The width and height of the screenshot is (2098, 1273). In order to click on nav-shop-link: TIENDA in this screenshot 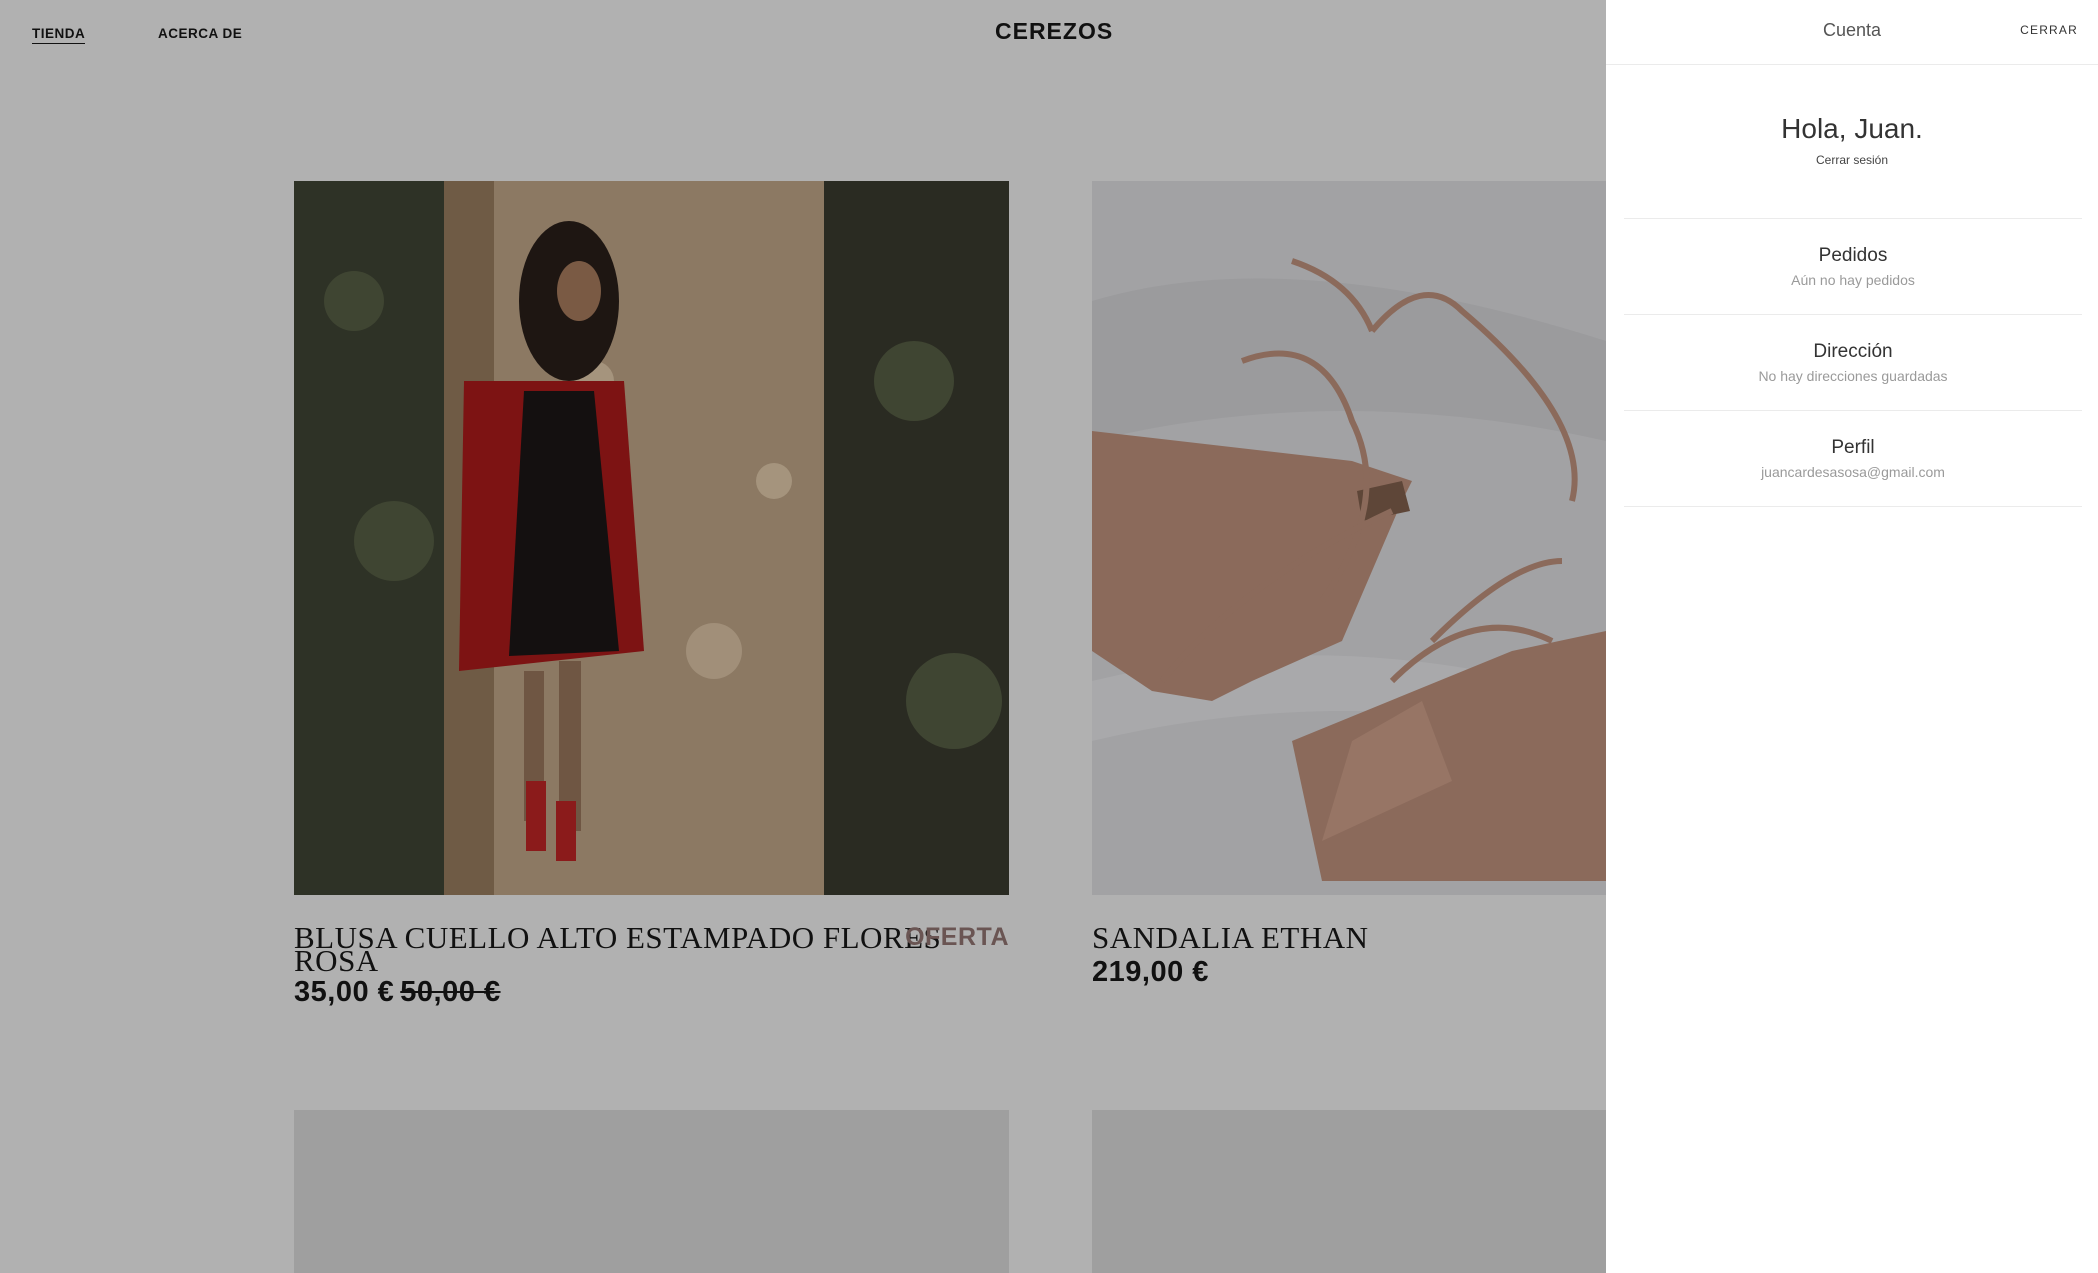, I will do `click(59, 35)`.